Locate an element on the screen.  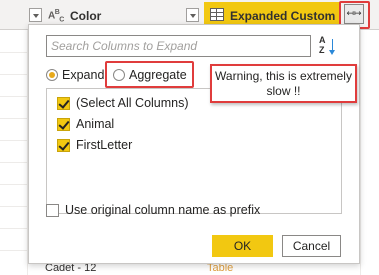
aggregate-highlight is located at coordinates (149, 74).